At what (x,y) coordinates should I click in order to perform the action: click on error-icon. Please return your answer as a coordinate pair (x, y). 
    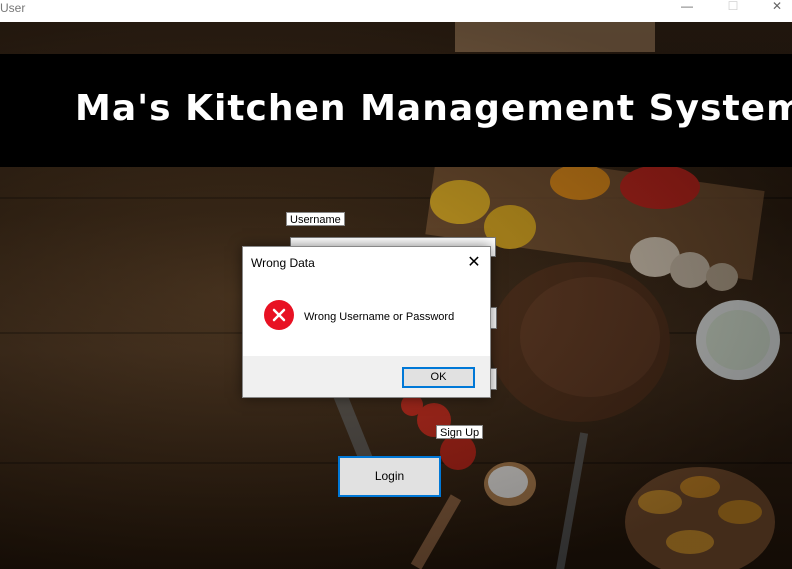
    Looking at the image, I should click on (279, 315).